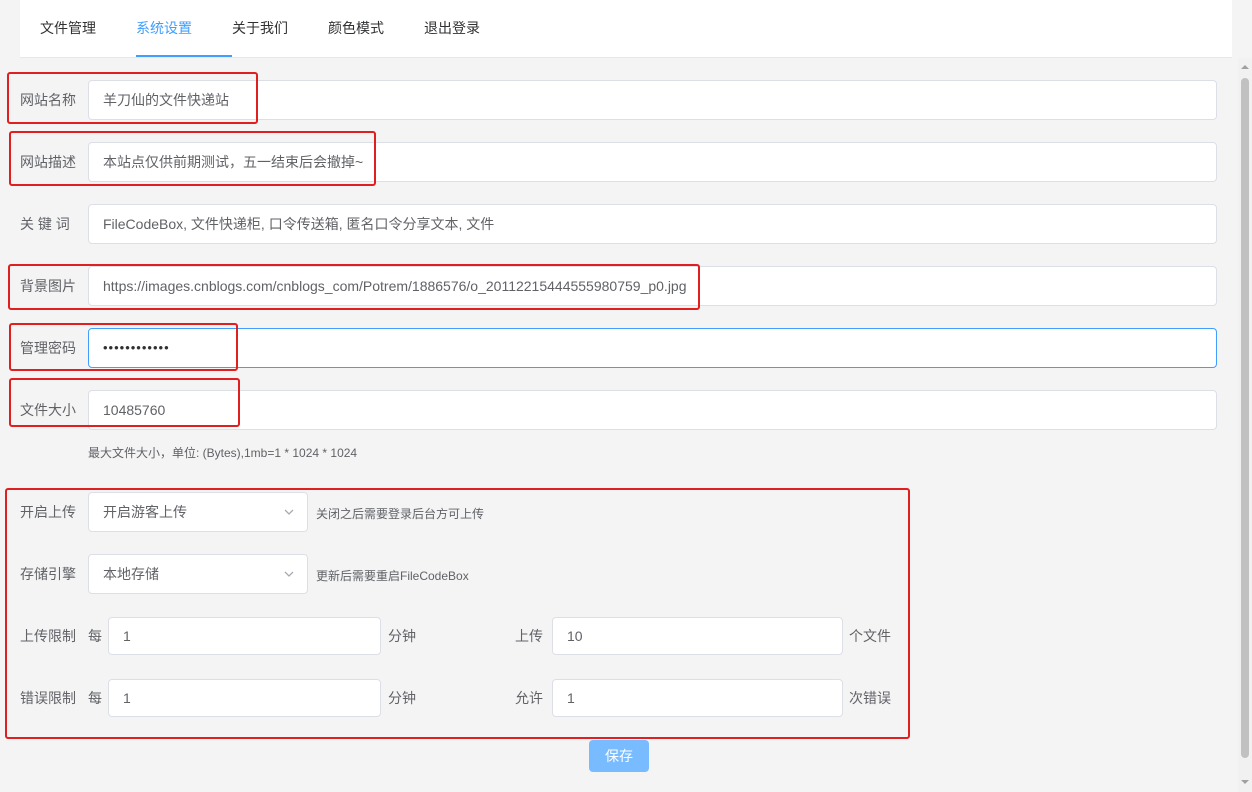 The width and height of the screenshot is (1252, 792). I want to click on settings-tabbar: 文件管理 系统设置 关于我们 颜色模式 退出登录, so click(626, 29).